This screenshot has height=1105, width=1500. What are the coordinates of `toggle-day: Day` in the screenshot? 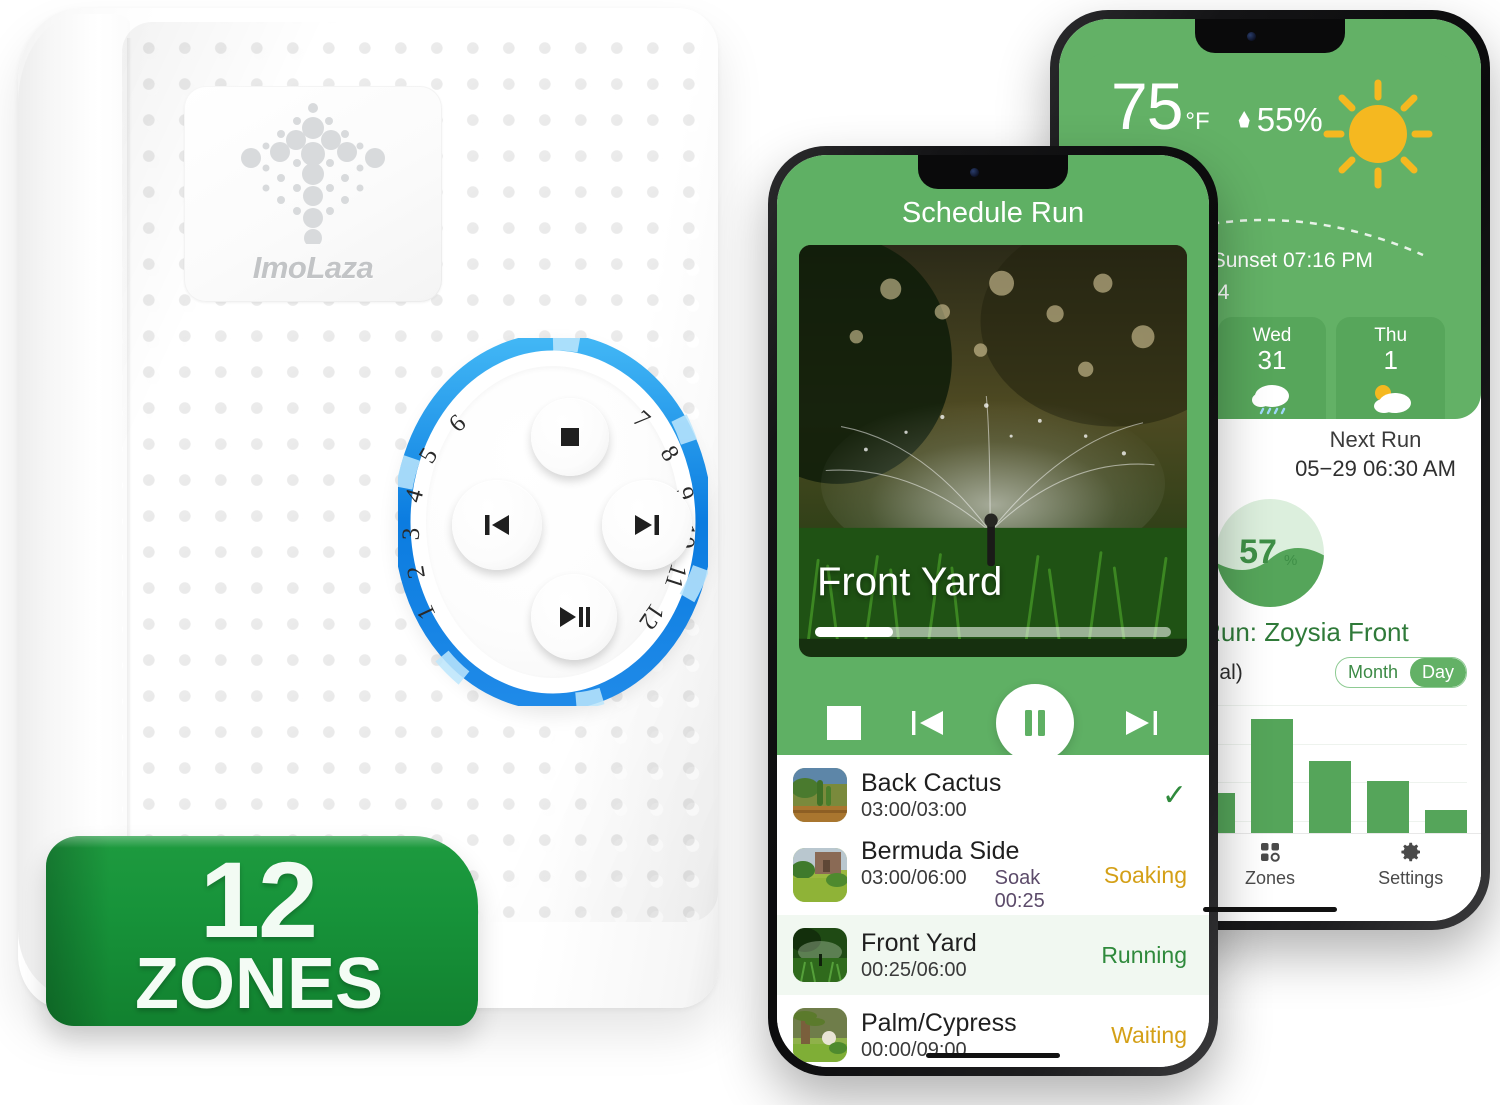 It's located at (1437, 672).